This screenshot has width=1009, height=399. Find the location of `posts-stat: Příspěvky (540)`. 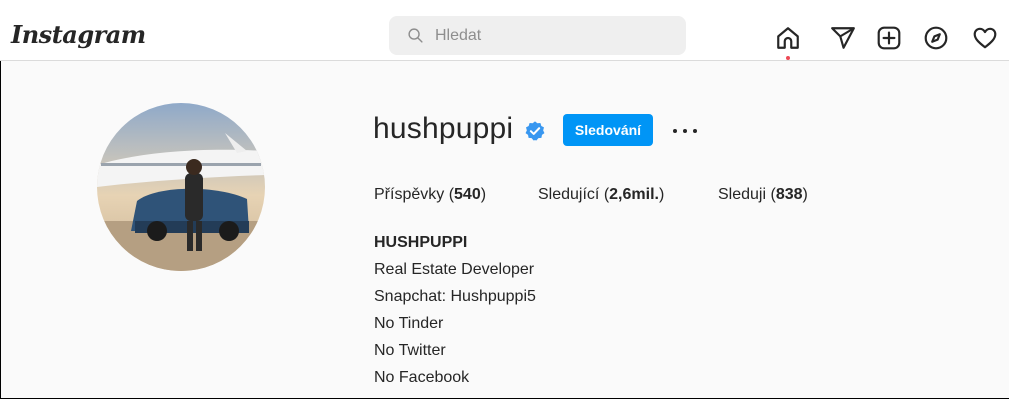

posts-stat: Příspěvky (540) is located at coordinates (430, 194).